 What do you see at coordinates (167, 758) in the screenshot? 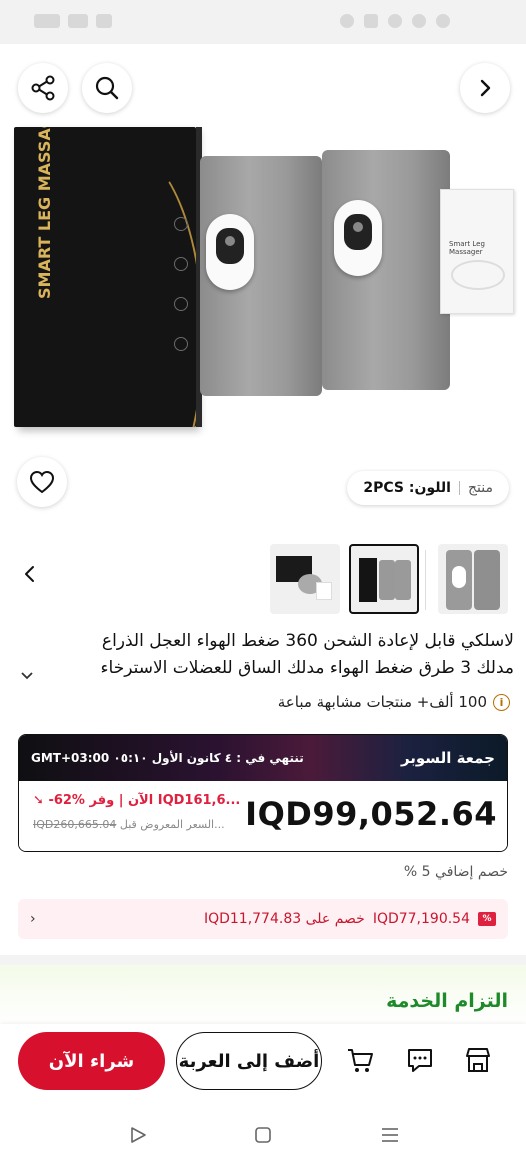
I see `deal-ends: تنتهي في : ٤ كانون الأول ٠٥:١٠ GMT+03:00` at bounding box center [167, 758].